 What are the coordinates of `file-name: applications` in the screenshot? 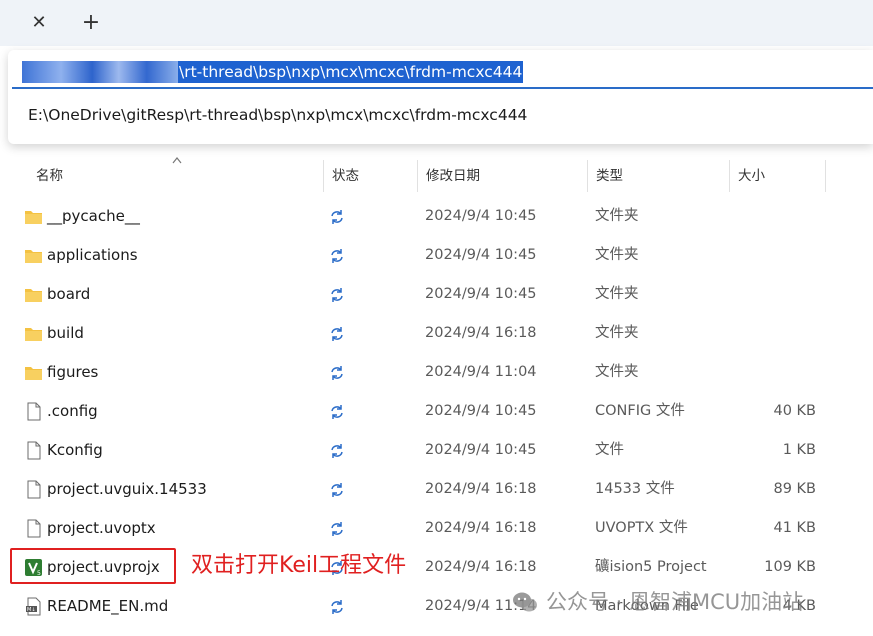 It's located at (92, 255).